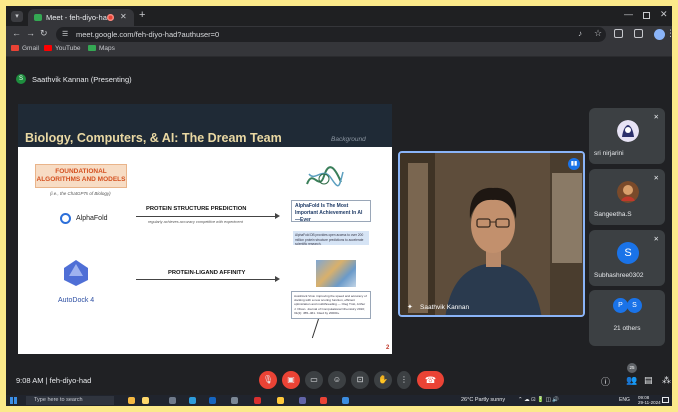 The width and height of the screenshot is (678, 412). I want to click on arrow-head-icon, so click(277, 216).